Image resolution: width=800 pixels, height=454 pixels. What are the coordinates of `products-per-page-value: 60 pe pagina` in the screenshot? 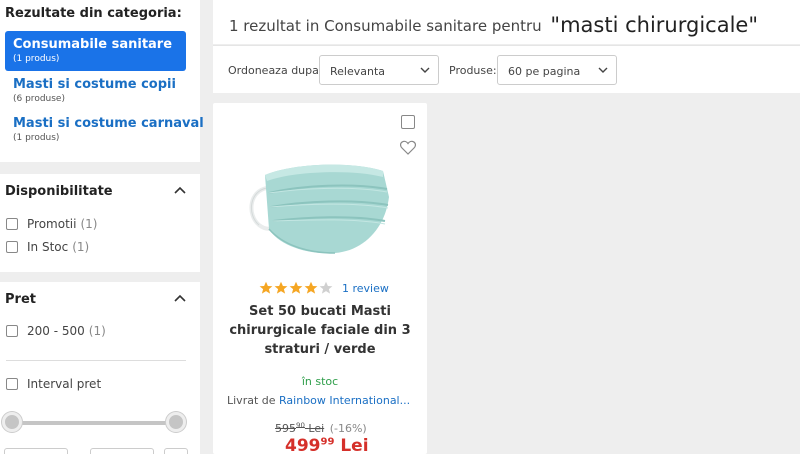 It's located at (544, 71).